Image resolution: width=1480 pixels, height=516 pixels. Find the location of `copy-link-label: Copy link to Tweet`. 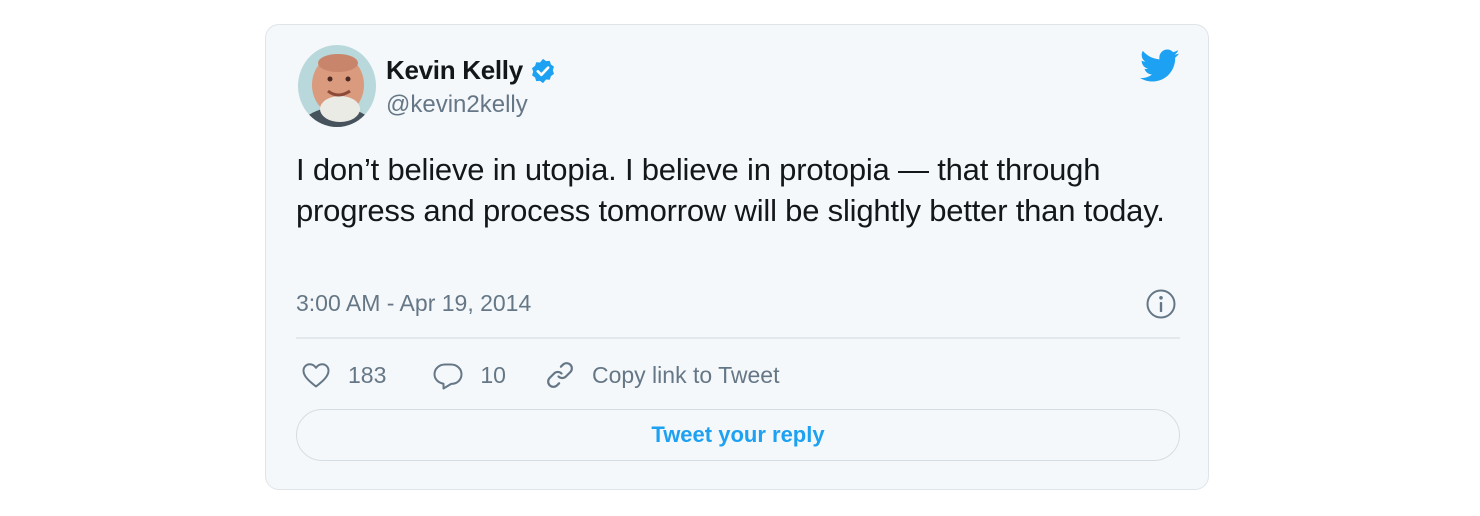

copy-link-label: Copy link to Tweet is located at coordinates (685, 374).